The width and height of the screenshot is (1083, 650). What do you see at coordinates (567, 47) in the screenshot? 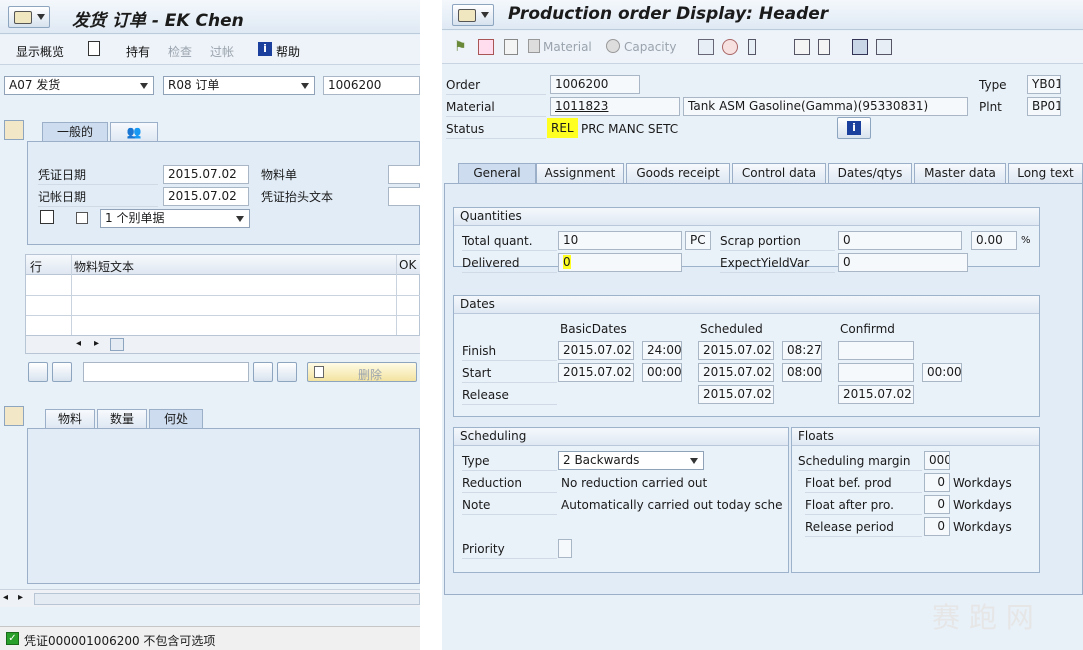
I see `material-button: Material` at bounding box center [567, 47].